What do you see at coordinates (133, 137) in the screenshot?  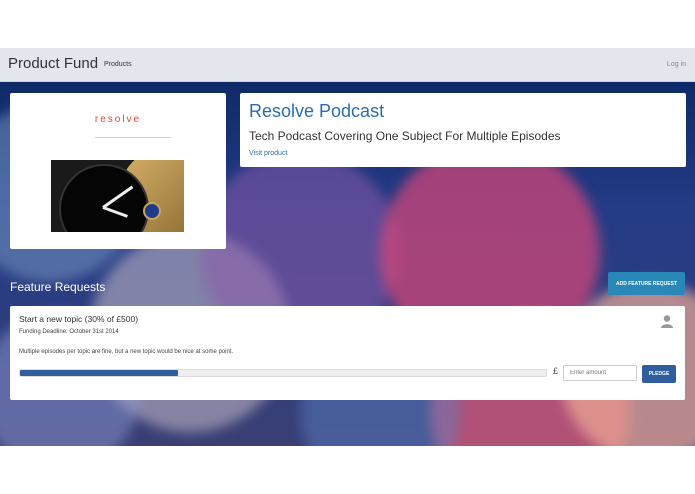 I see `image-nav-line` at bounding box center [133, 137].